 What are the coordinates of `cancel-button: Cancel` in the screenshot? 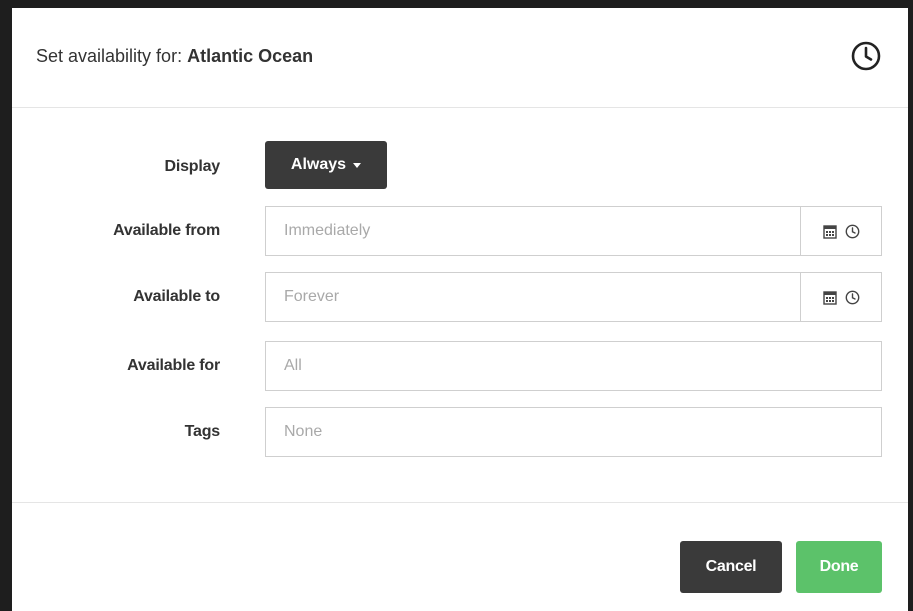 It's located at (731, 567).